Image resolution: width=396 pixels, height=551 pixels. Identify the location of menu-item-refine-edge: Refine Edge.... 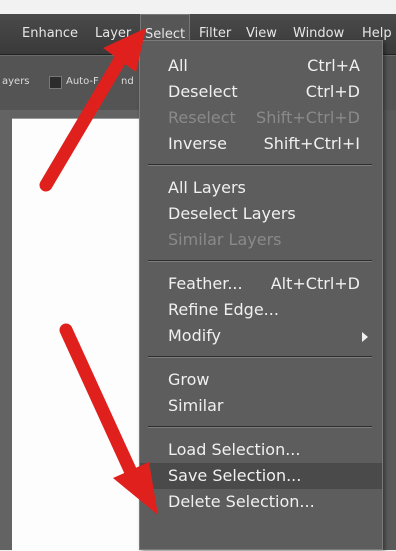
(261, 310).